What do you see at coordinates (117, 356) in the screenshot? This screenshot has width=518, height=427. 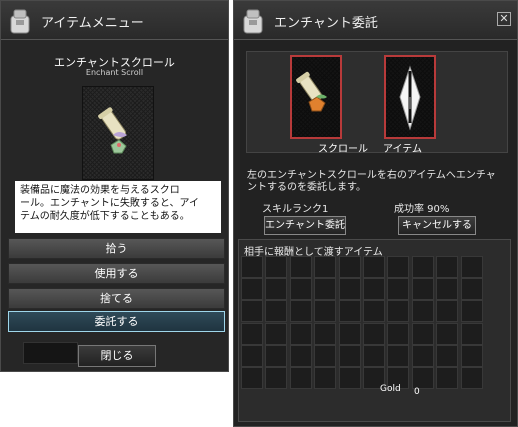 I see `close-button: 閉じる` at bounding box center [117, 356].